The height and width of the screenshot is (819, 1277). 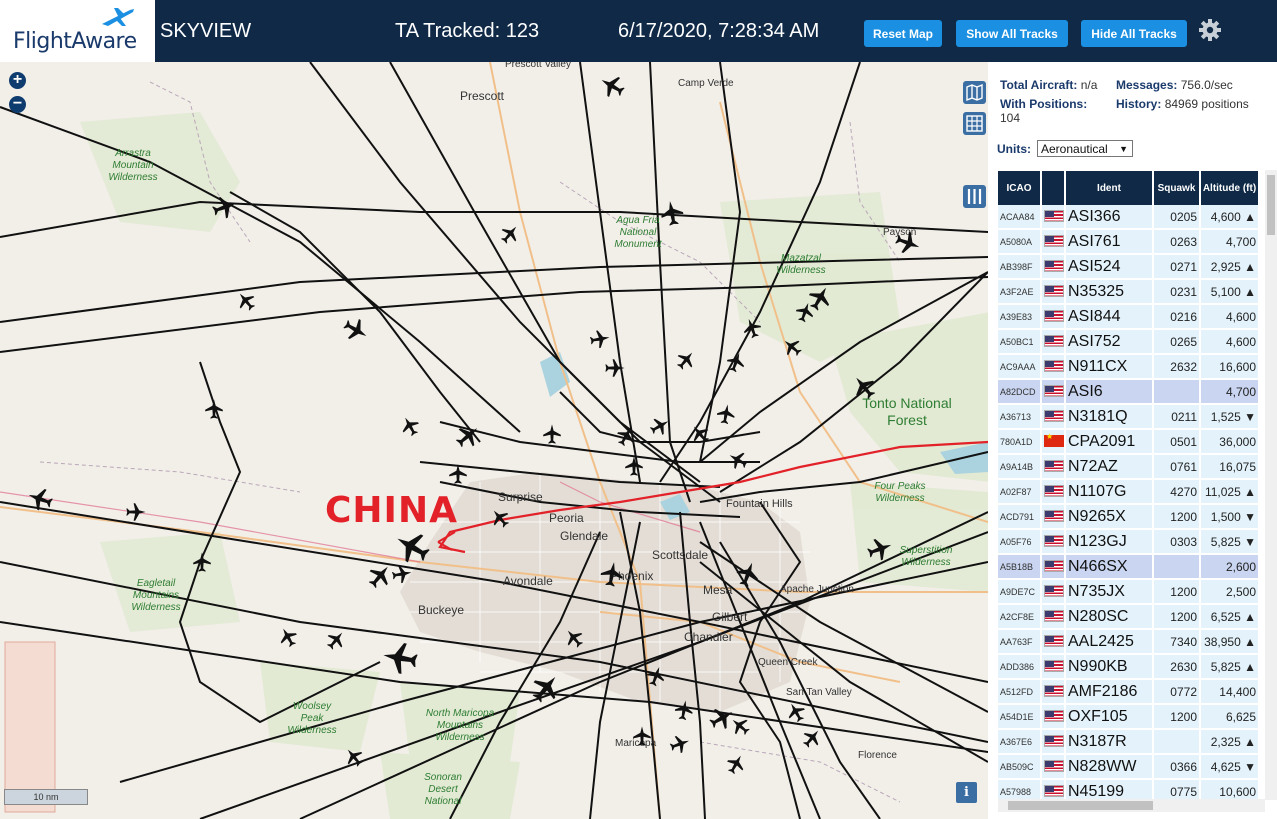 I want to click on horizontal-scroll-thumb, so click(x=1080, y=805).